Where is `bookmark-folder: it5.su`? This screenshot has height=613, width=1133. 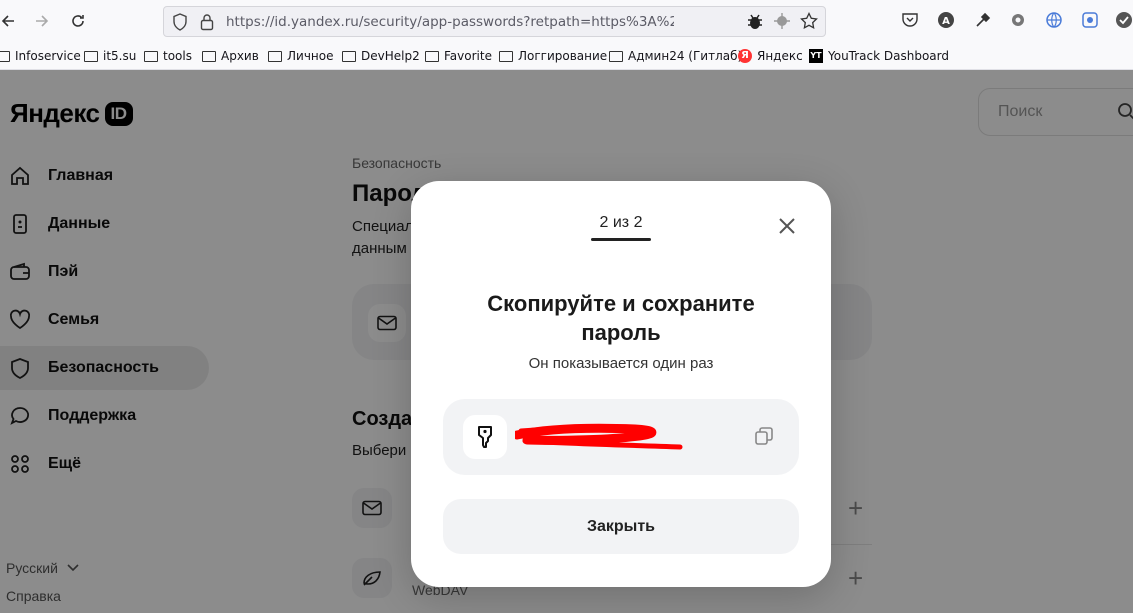 bookmark-folder: it5.su is located at coordinates (110, 56).